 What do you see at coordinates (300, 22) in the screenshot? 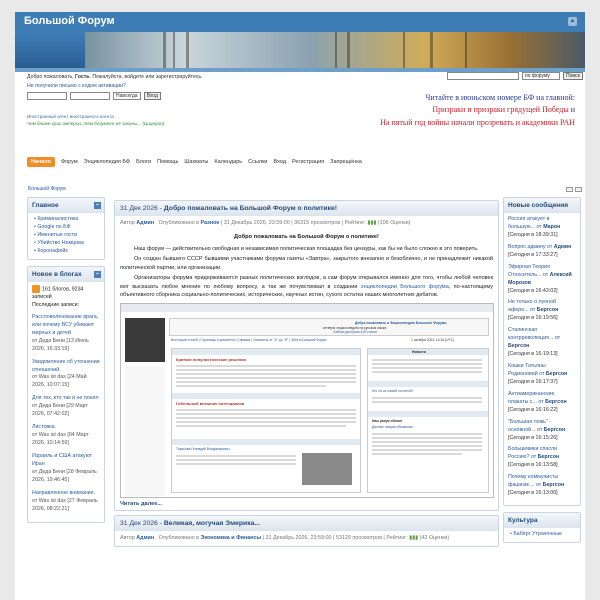
I see `forum-header: Большой Форум ▲` at bounding box center [300, 22].